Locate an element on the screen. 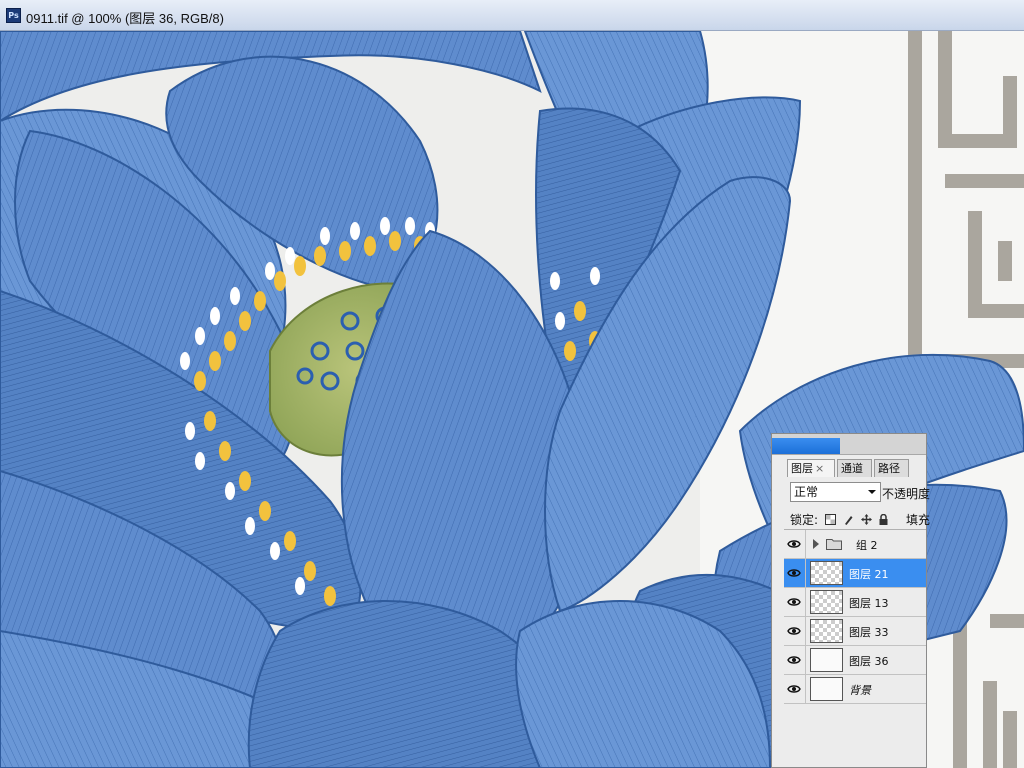 The height and width of the screenshot is (768, 1024). lock-paint-icon is located at coordinates (848, 519).